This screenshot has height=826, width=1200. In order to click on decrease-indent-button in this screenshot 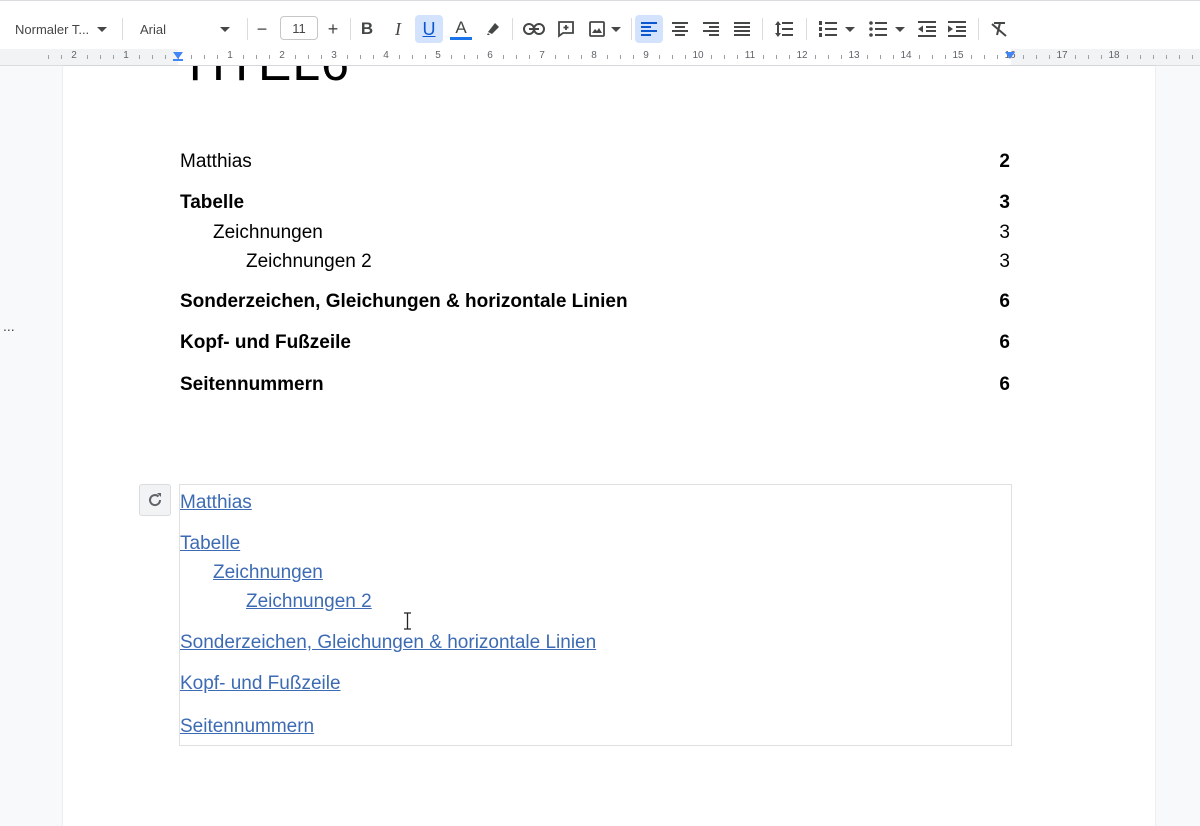, I will do `click(927, 29)`.